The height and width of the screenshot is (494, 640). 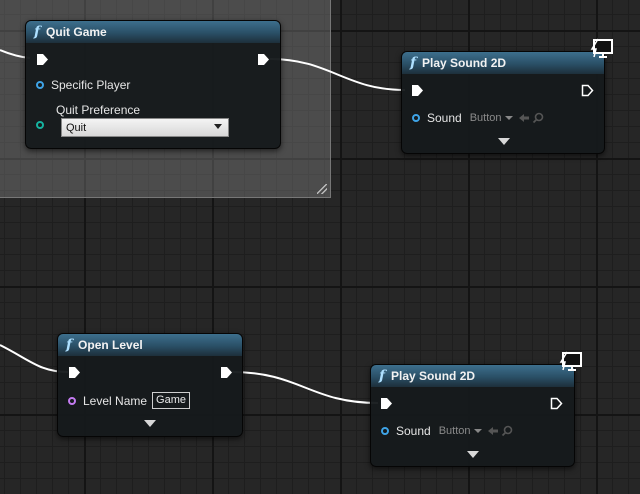 What do you see at coordinates (40, 125) in the screenshot?
I see `enum-pin-icon` at bounding box center [40, 125].